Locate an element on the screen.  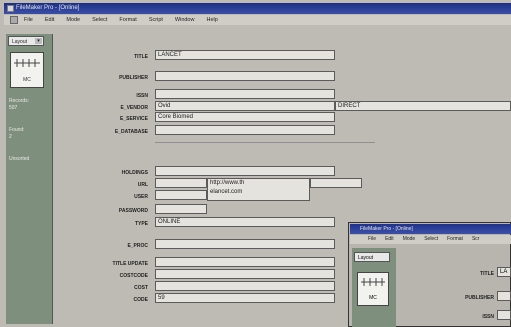
label-password: PASSWORD is located at coordinates (133, 211).